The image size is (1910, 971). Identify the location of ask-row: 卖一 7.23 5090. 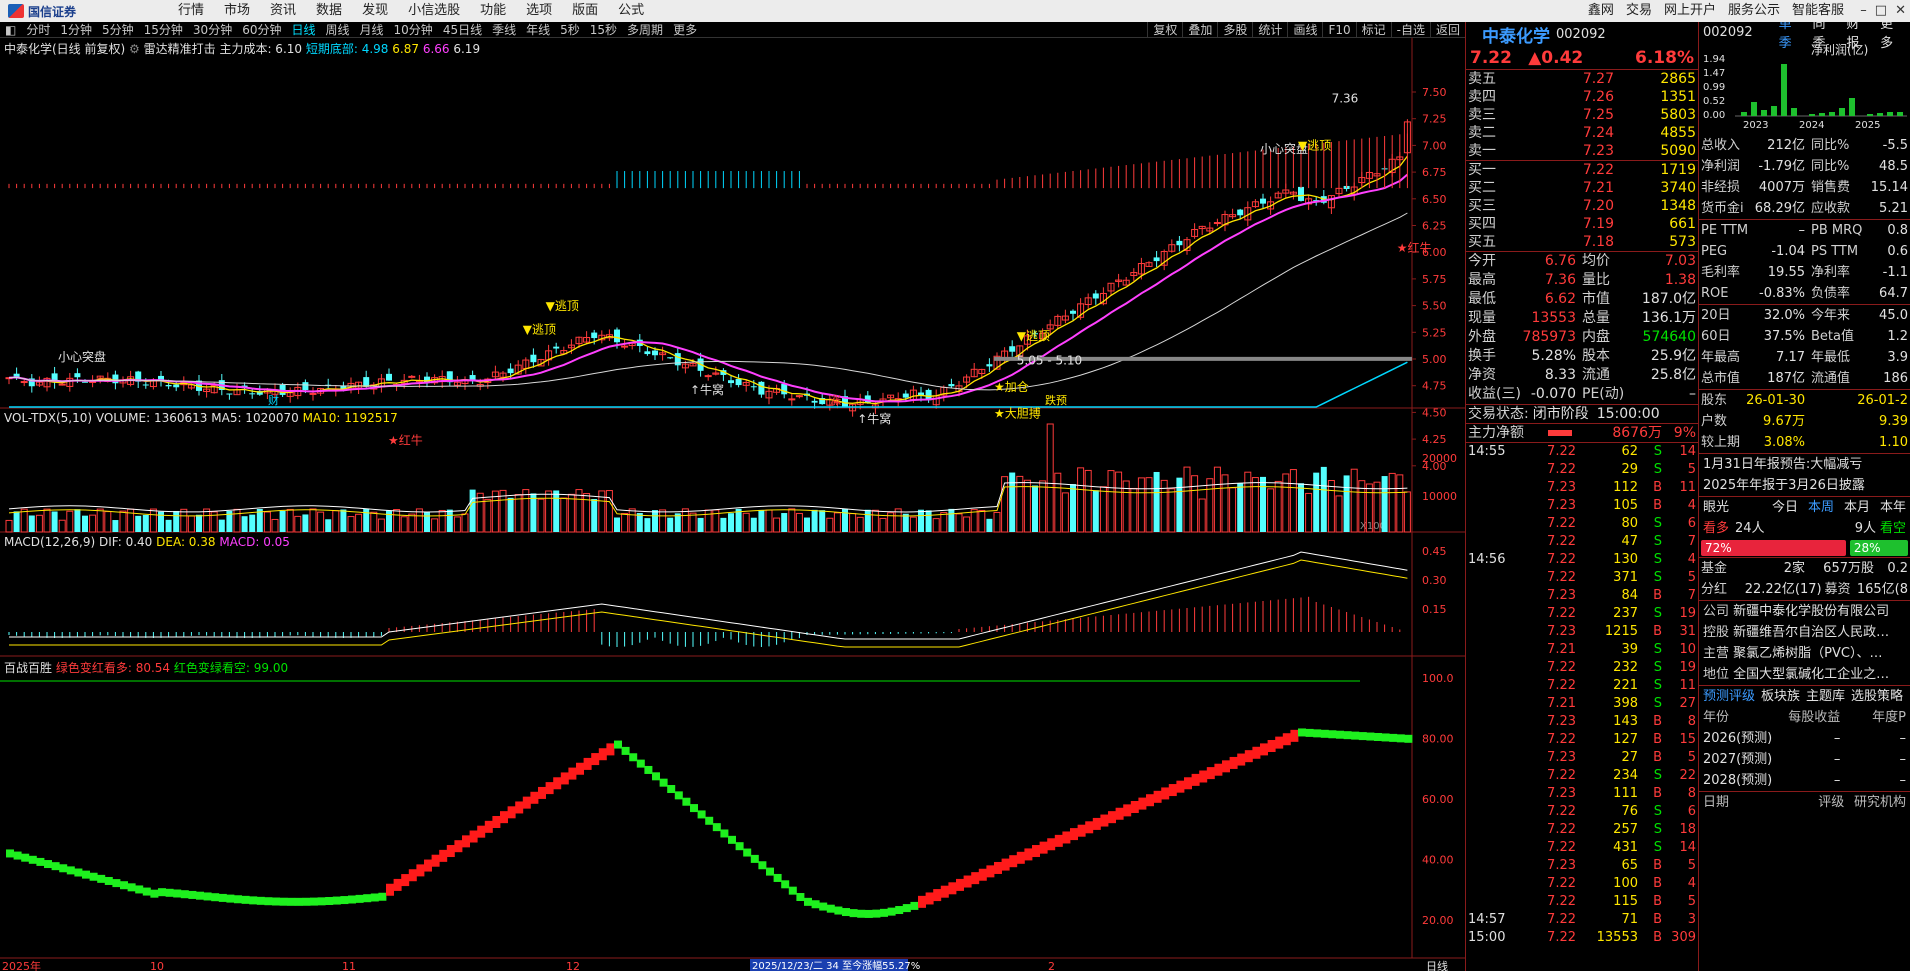
(1582, 151).